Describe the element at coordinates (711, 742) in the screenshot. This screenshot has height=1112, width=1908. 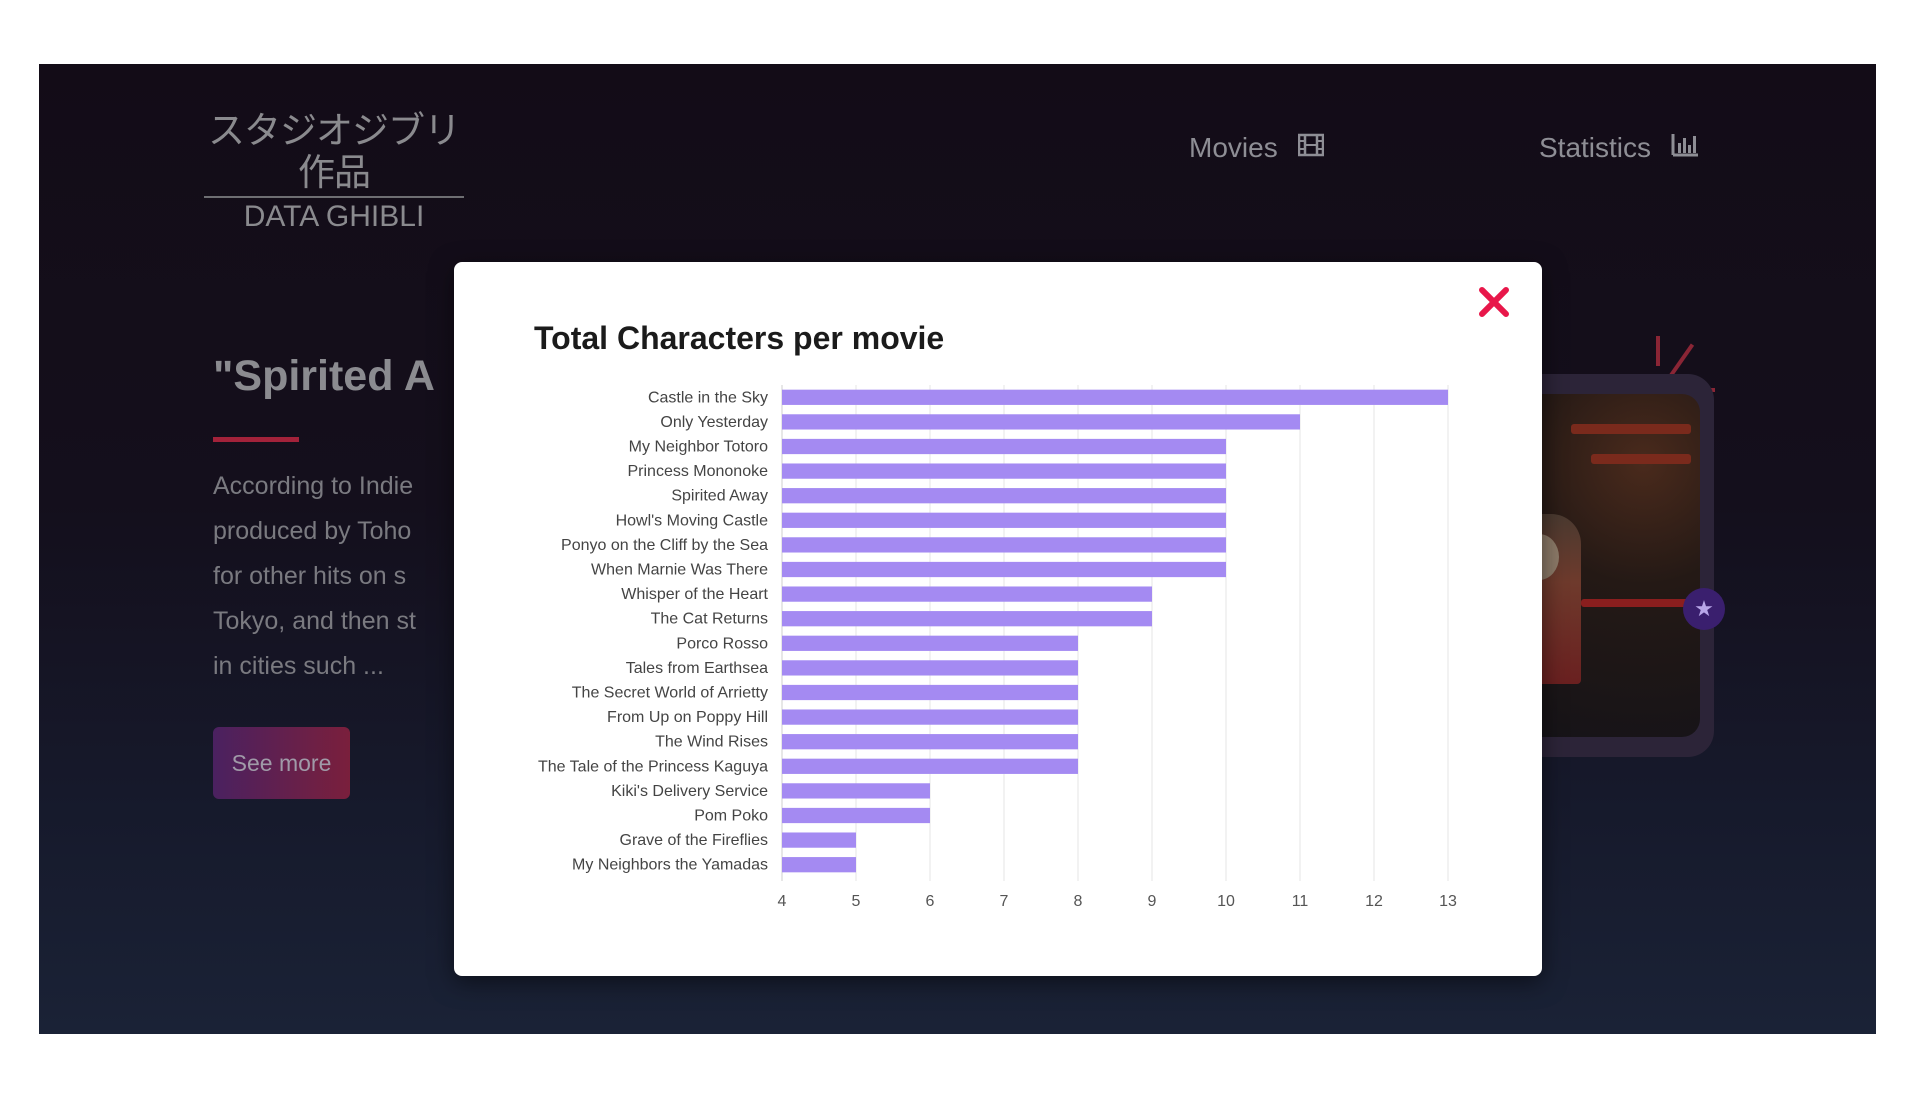
I see `category-label: The Wind Rises` at that location.